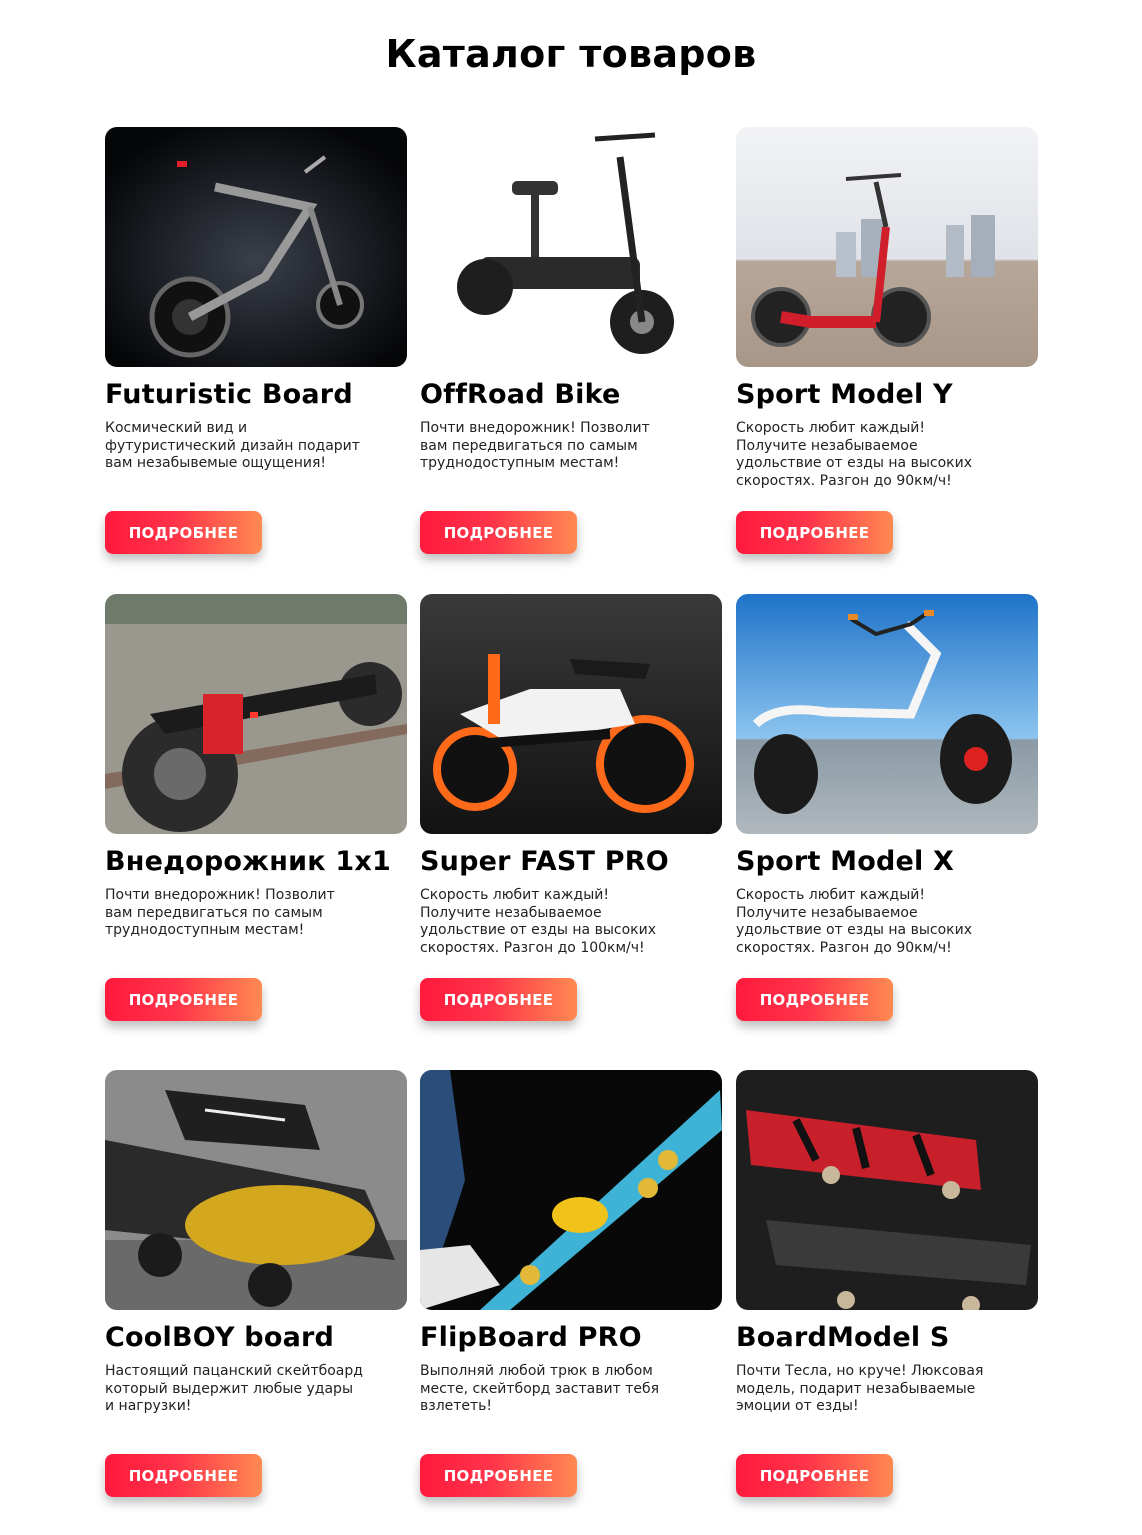 The height and width of the screenshot is (1535, 1142). Describe the element at coordinates (256, 714) in the screenshot. I see `product-image-offroad-1x1` at that location.